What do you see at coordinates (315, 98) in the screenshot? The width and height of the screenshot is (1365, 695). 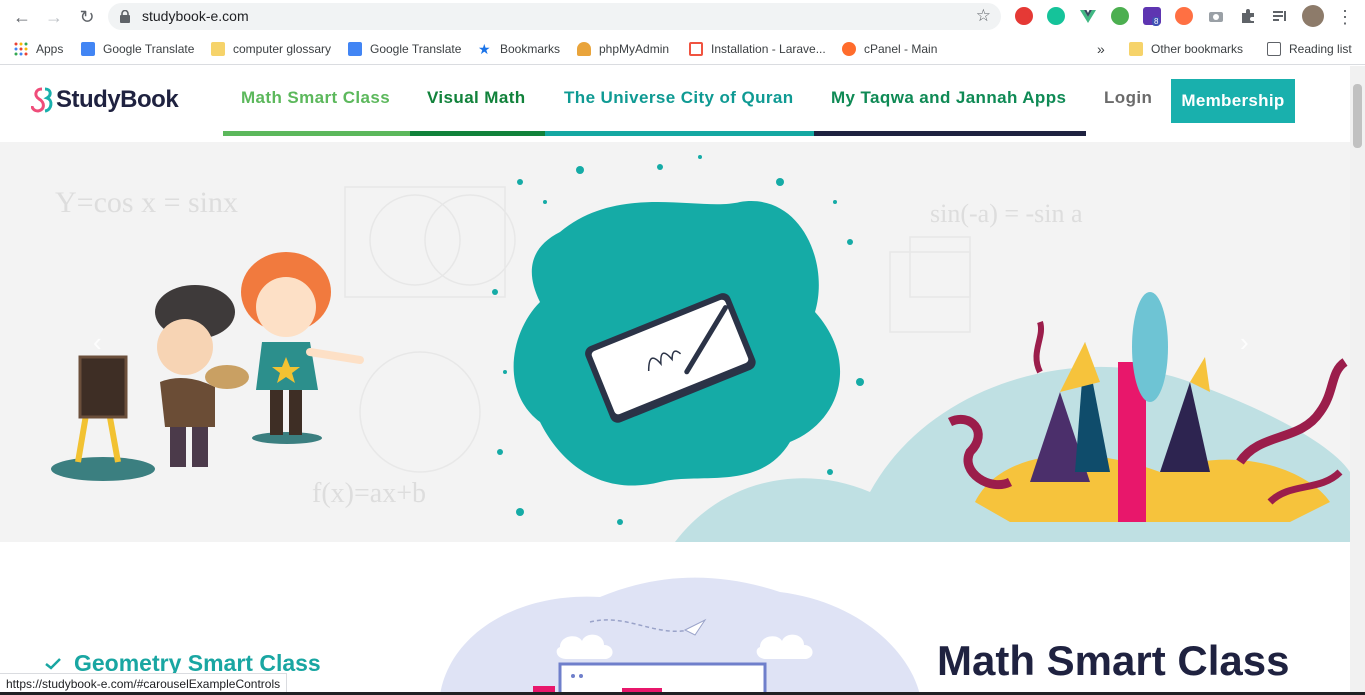 I see `nav-math-smart-class: Math Smart Class` at bounding box center [315, 98].